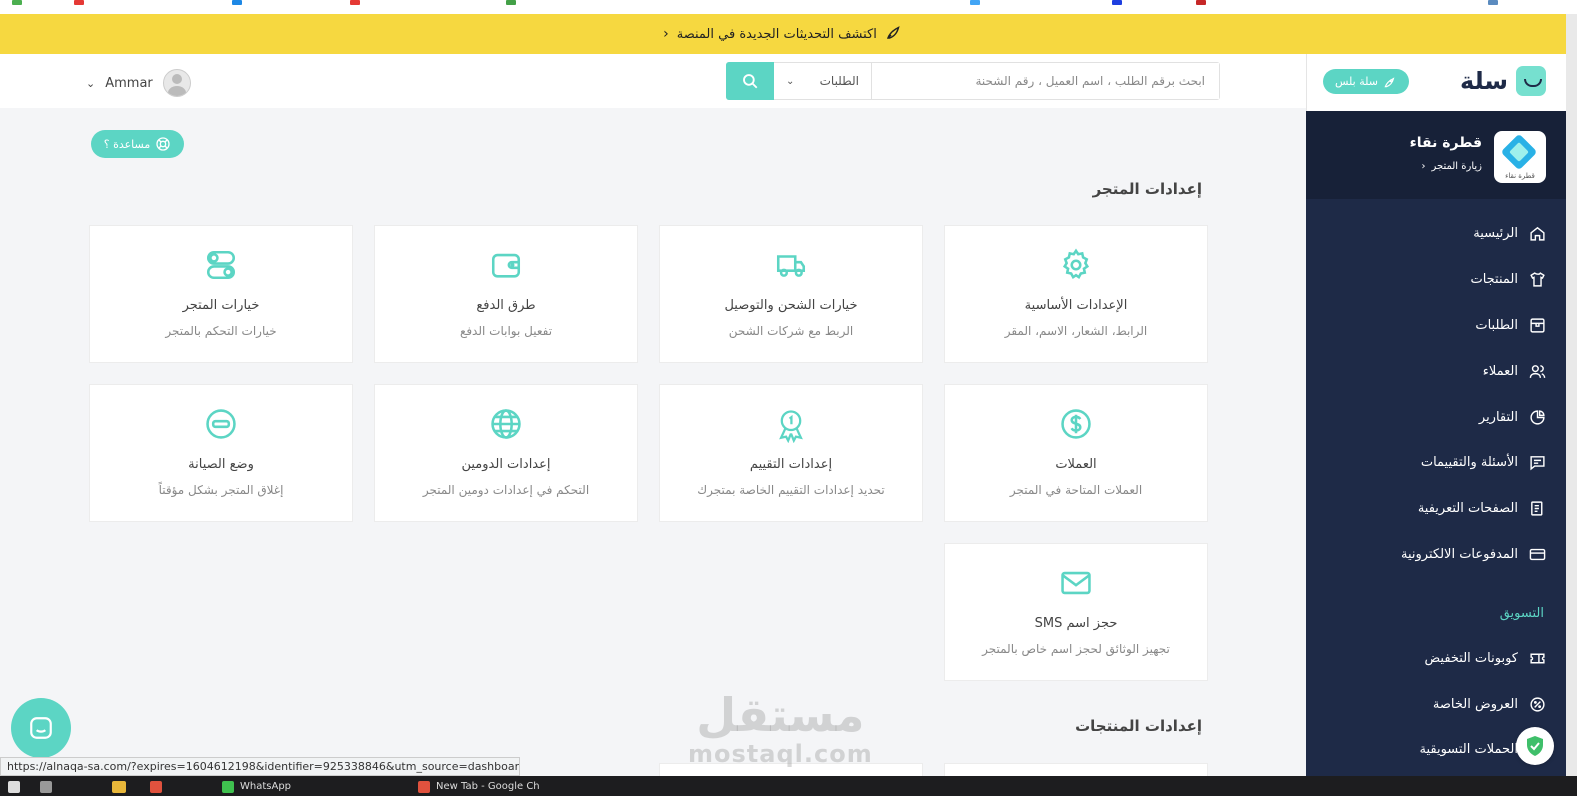  What do you see at coordinates (506, 464) in the screenshot?
I see `card-title: إعدادات الدومين` at bounding box center [506, 464].